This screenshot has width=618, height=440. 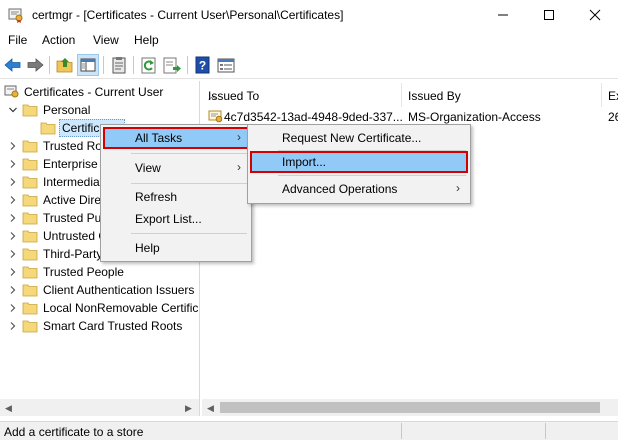 What do you see at coordinates (99, 326) in the screenshot?
I see `tree-item-smart-card-roots: Smart Card Trusted Roots` at bounding box center [99, 326].